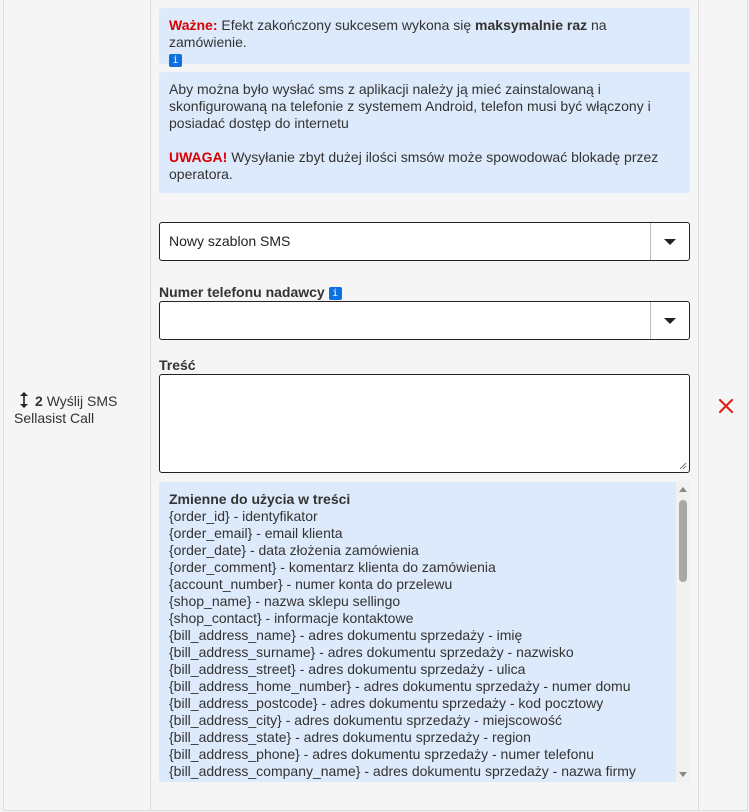 The image size is (749, 812). I want to click on step-name: Wyślij SMS Sellasist Call, so click(66, 409).